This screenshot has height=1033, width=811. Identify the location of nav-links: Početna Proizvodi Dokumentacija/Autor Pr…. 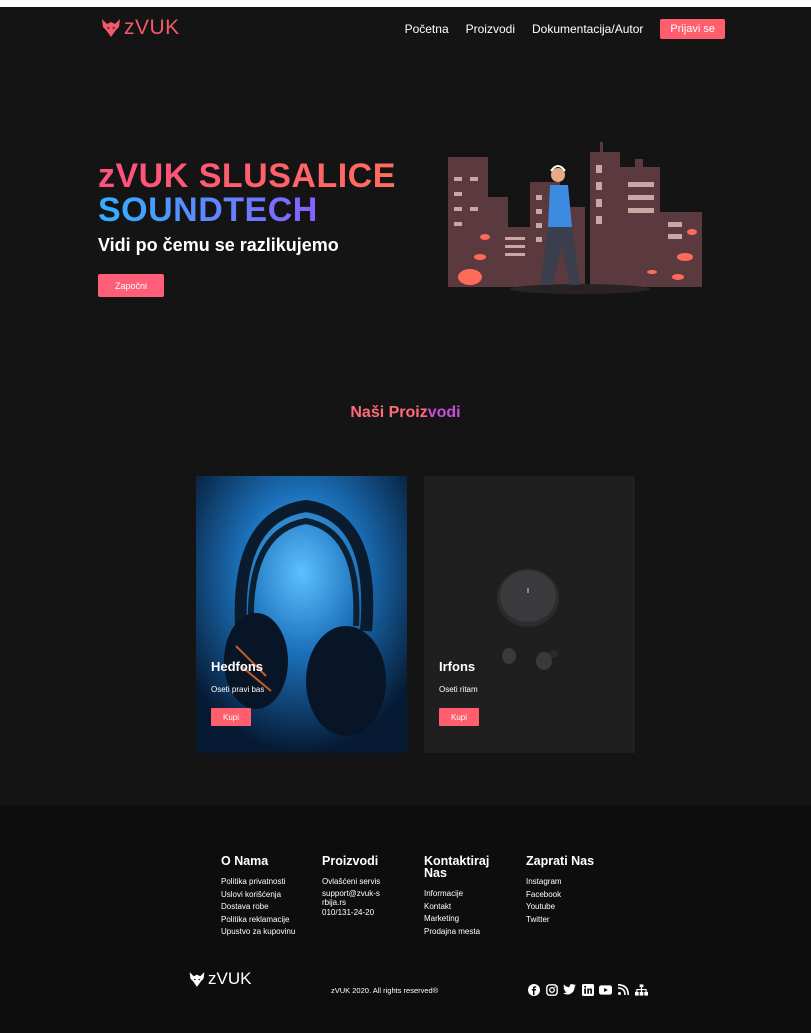
(565, 29).